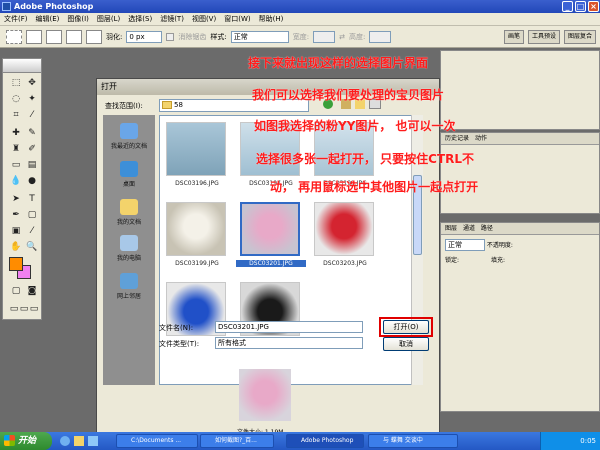  I want to click on intersect-selection-icon, so click(94, 36).